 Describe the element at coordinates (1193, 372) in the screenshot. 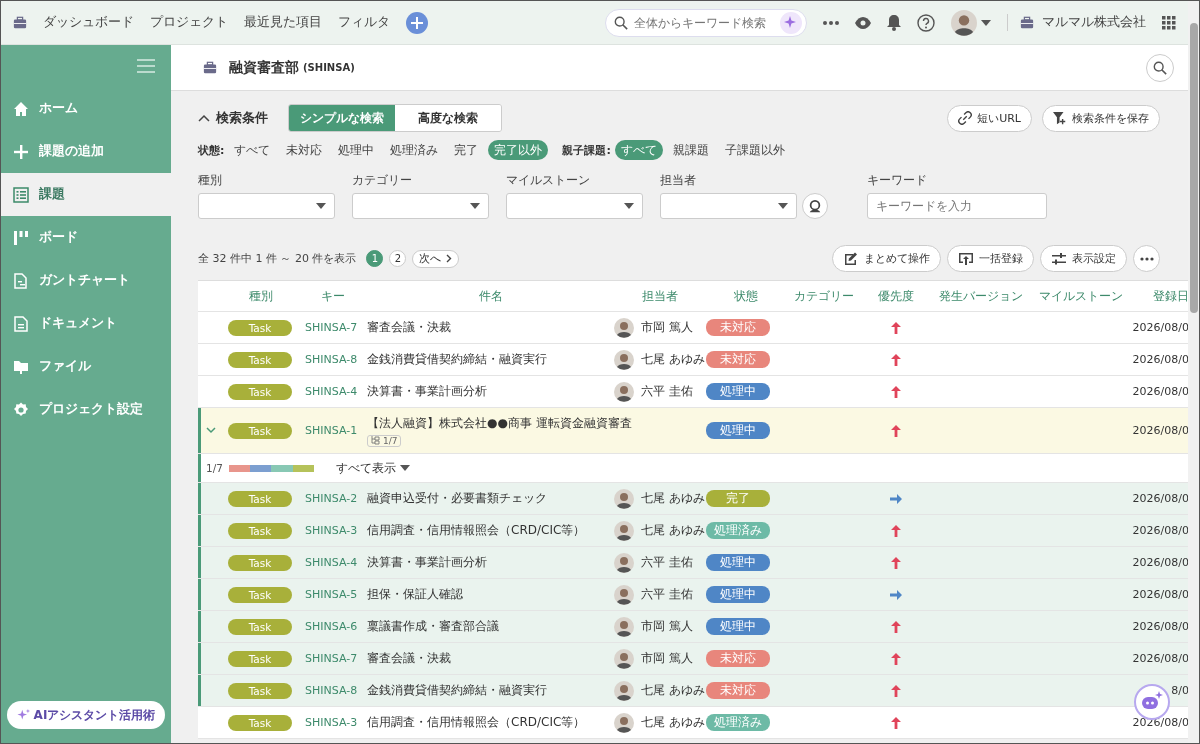

I see `scrollbar` at that location.